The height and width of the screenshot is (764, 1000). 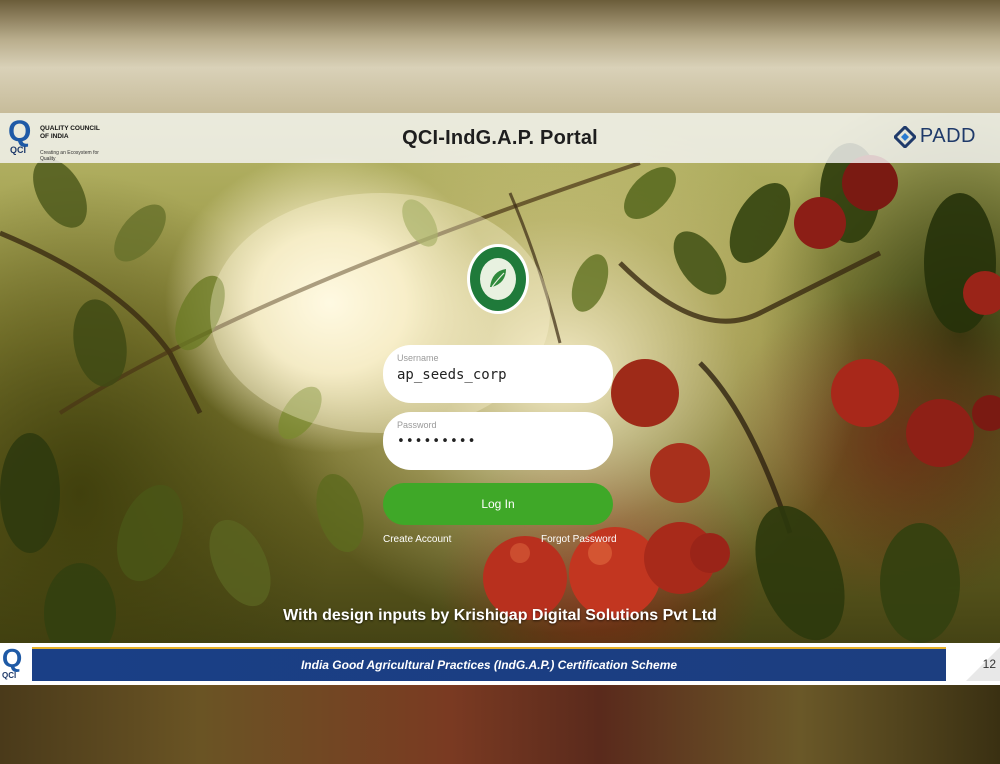 I want to click on qci-q-icon: Q, so click(x=20, y=131).